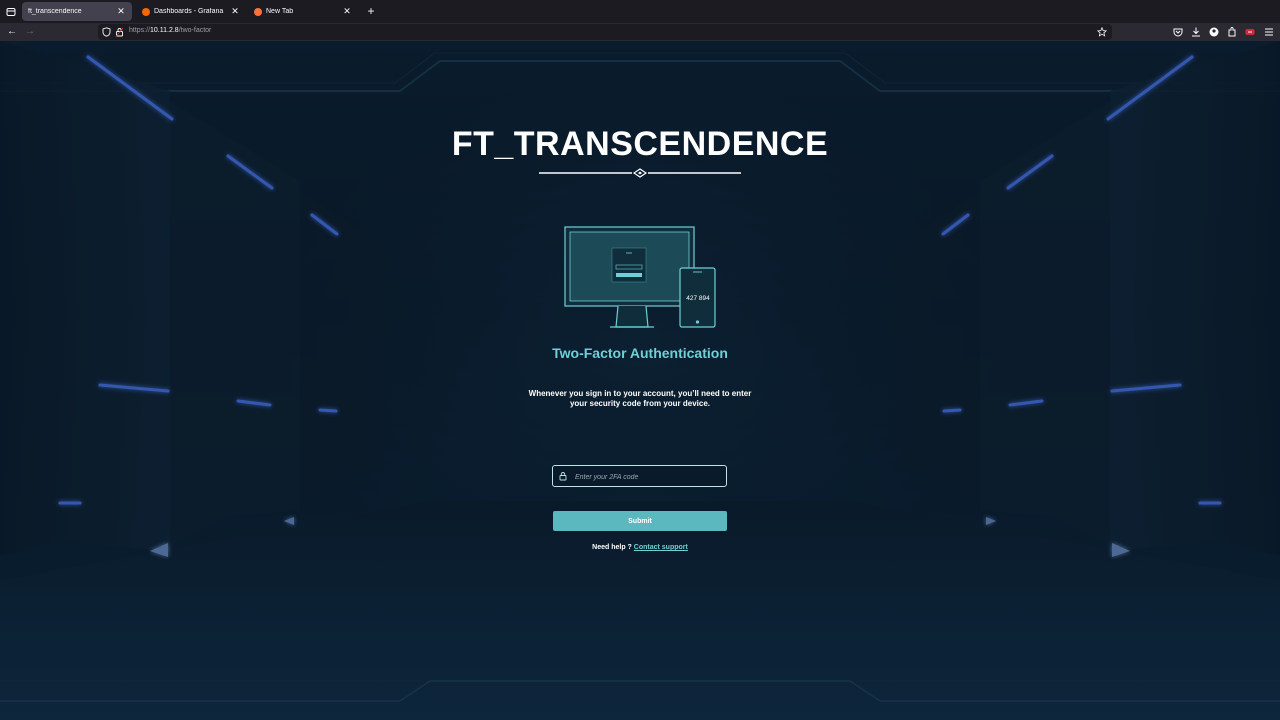  What do you see at coordinates (30, 32) in the screenshot?
I see `forward-icon: →` at bounding box center [30, 32].